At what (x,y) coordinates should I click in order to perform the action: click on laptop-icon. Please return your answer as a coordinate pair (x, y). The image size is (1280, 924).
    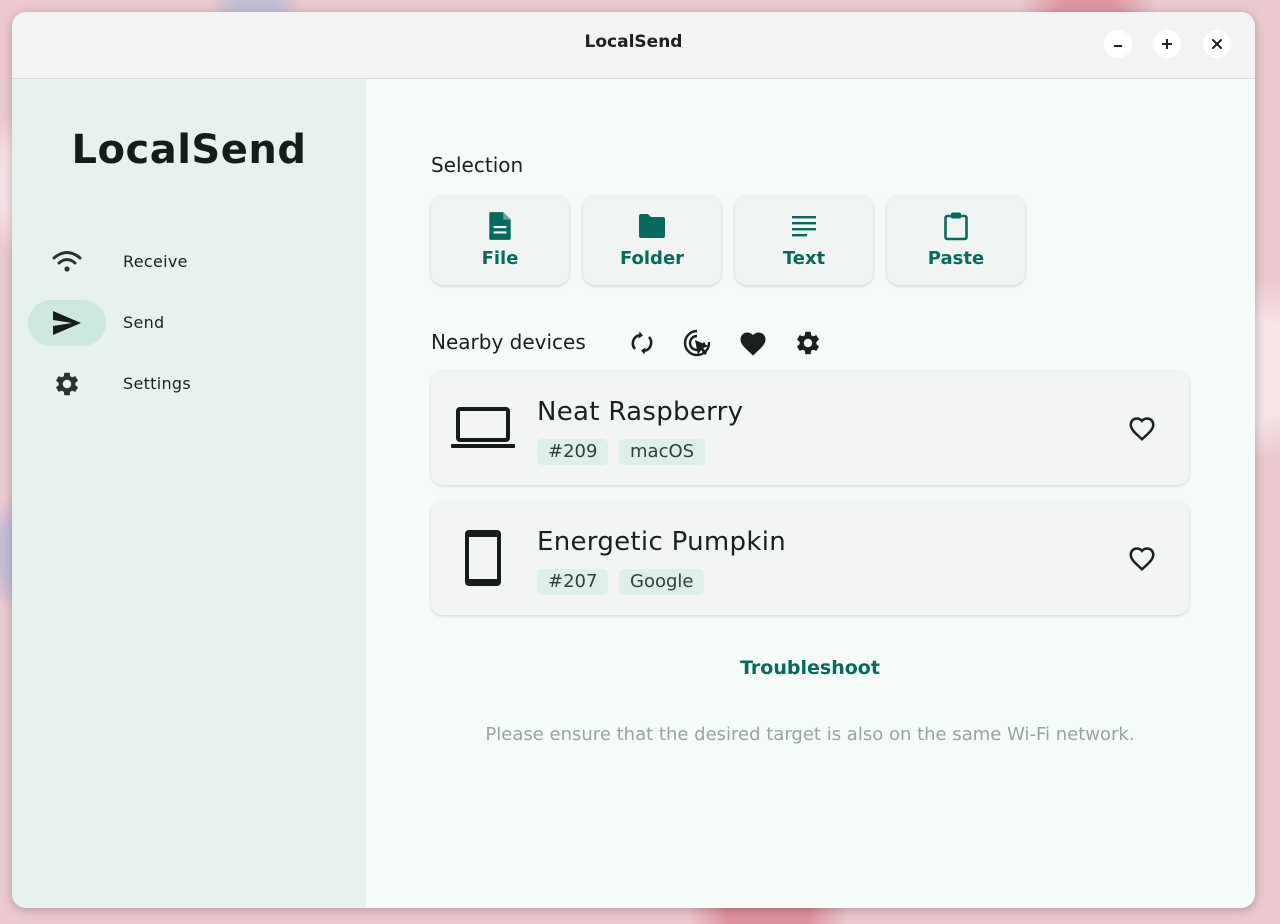
    Looking at the image, I should click on (483, 427).